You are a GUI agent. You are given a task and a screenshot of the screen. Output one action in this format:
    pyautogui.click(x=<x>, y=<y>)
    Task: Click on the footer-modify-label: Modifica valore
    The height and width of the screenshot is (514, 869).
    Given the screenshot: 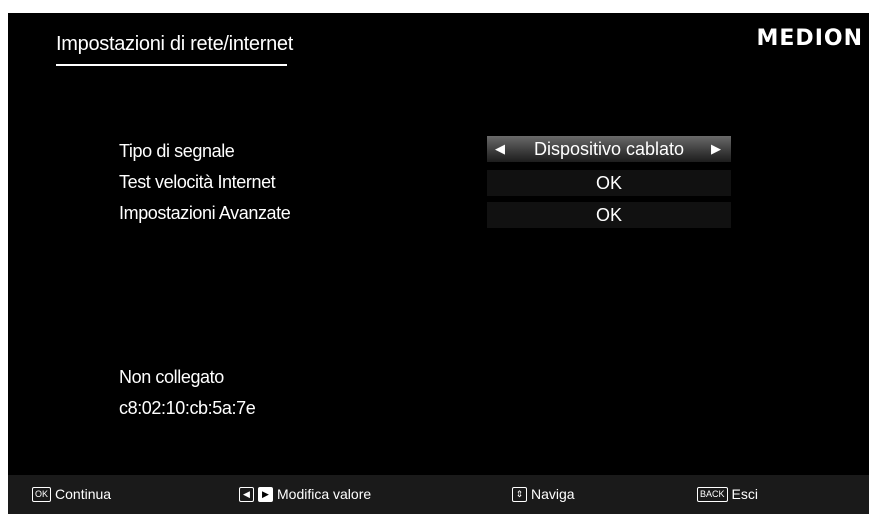 What is the action you would take?
    pyautogui.click(x=324, y=494)
    